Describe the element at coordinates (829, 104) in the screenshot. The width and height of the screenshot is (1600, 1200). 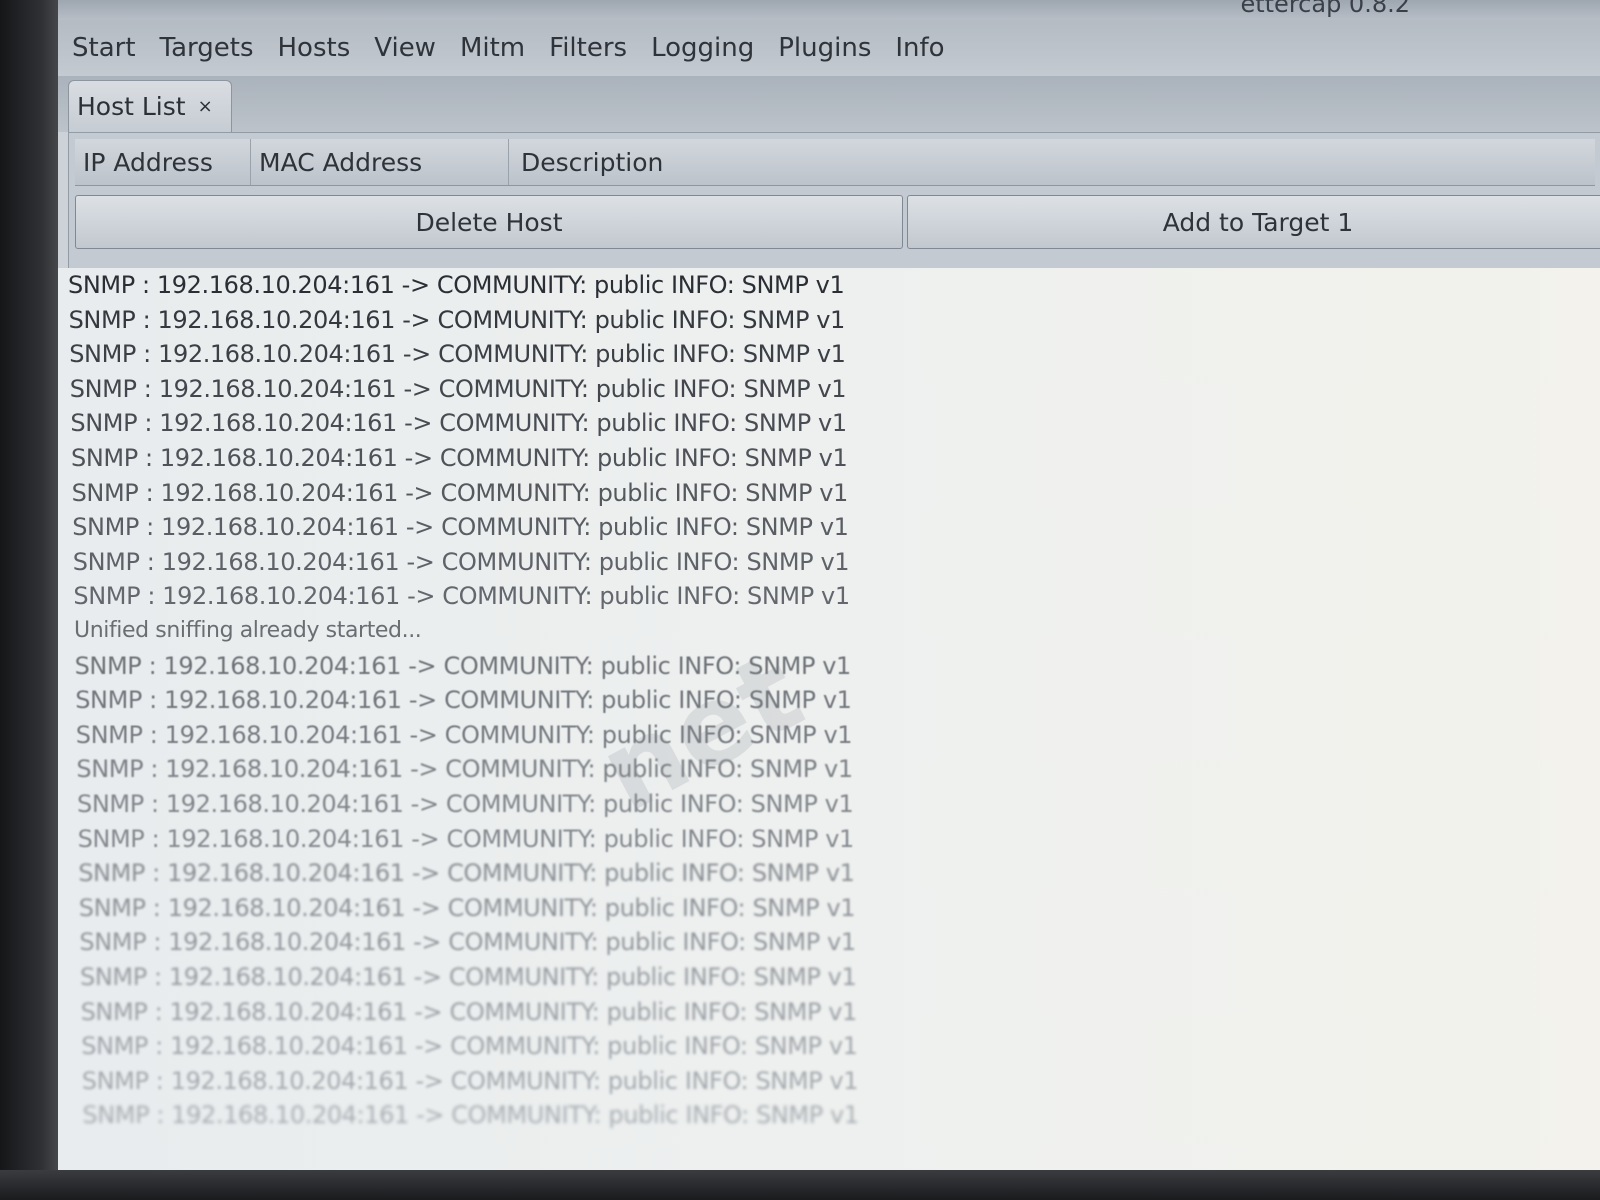
I see `tab-strip: Host List ×` at that location.